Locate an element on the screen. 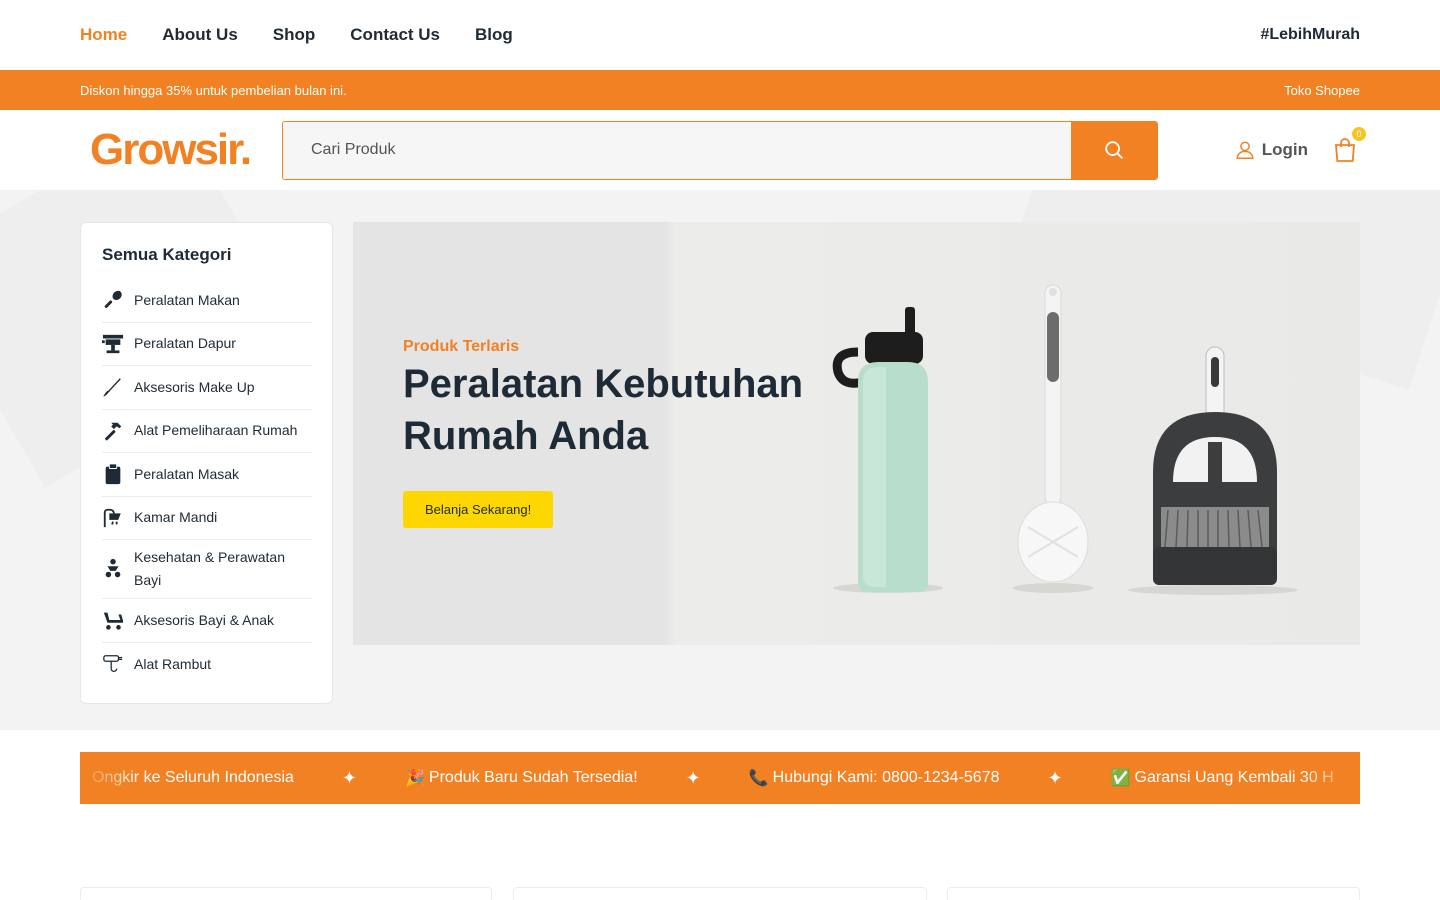 The image size is (1440, 900). header-actions: Login 0 is located at coordinates (1300, 150).